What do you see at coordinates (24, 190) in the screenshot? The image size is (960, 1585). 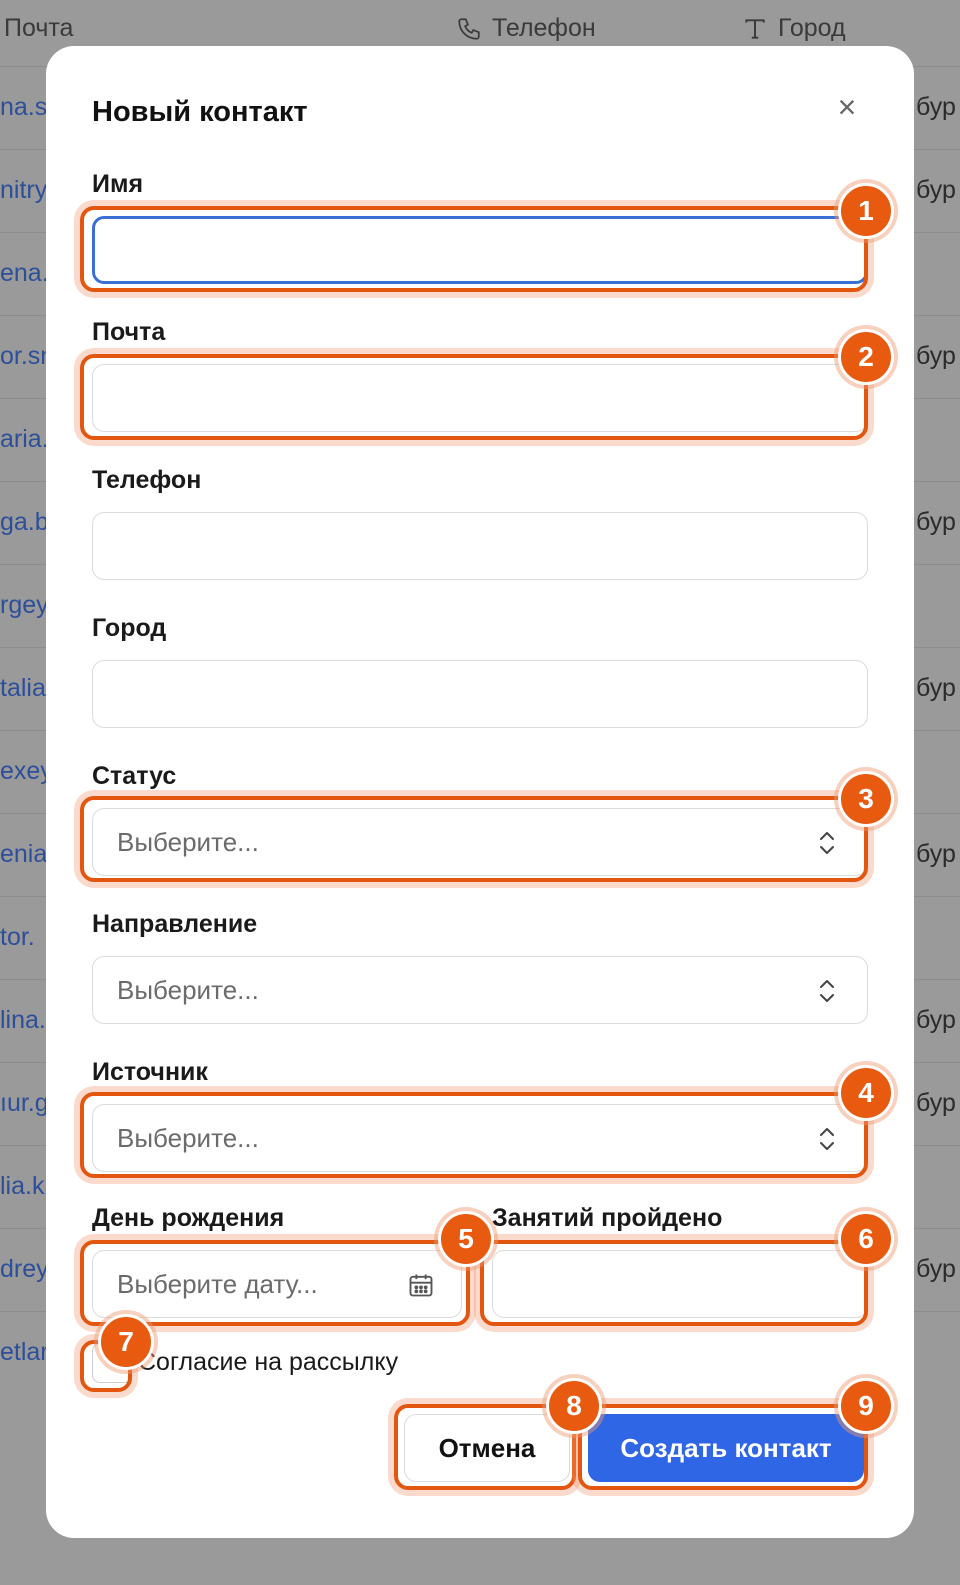 I see `background-email-cell: nitry` at bounding box center [24, 190].